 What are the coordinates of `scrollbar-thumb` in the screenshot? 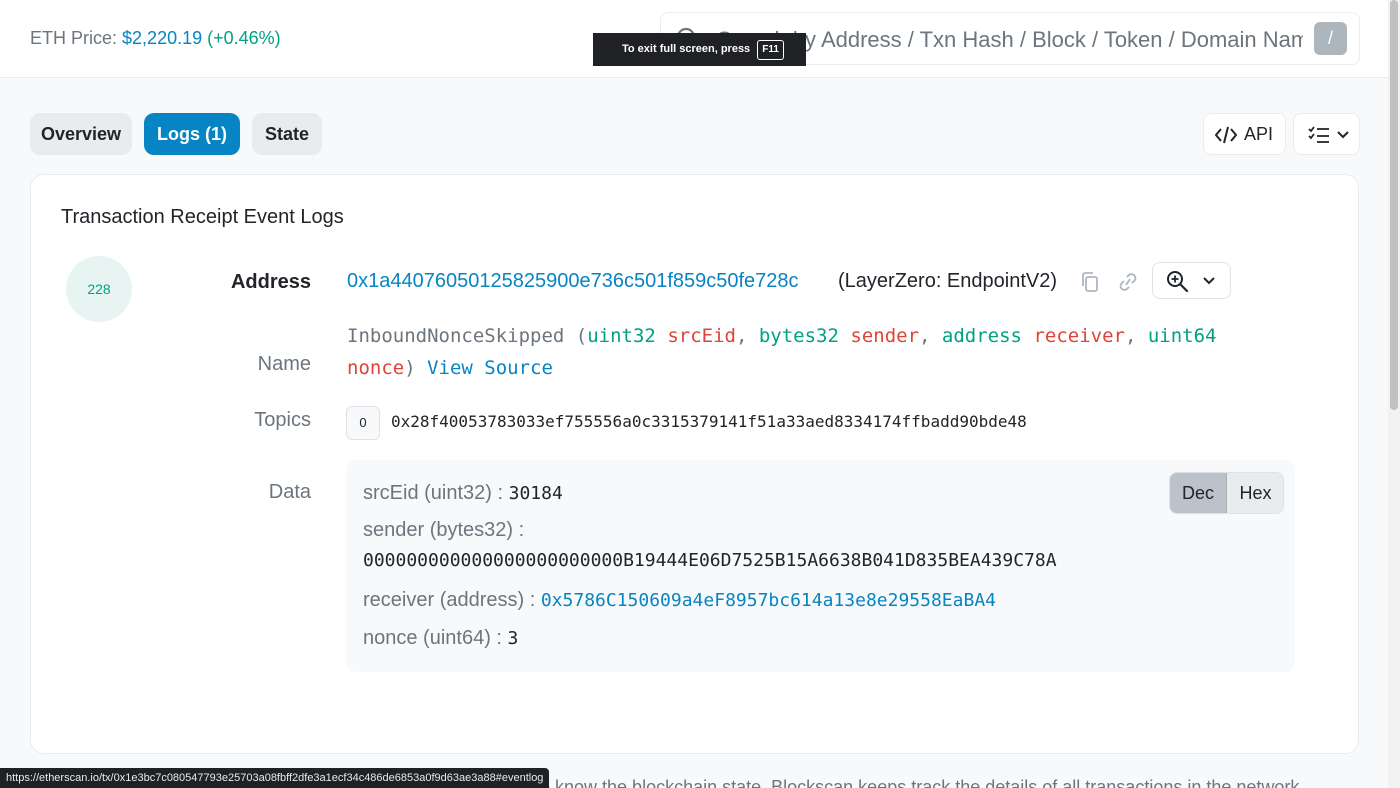 It's located at (1394, 205).